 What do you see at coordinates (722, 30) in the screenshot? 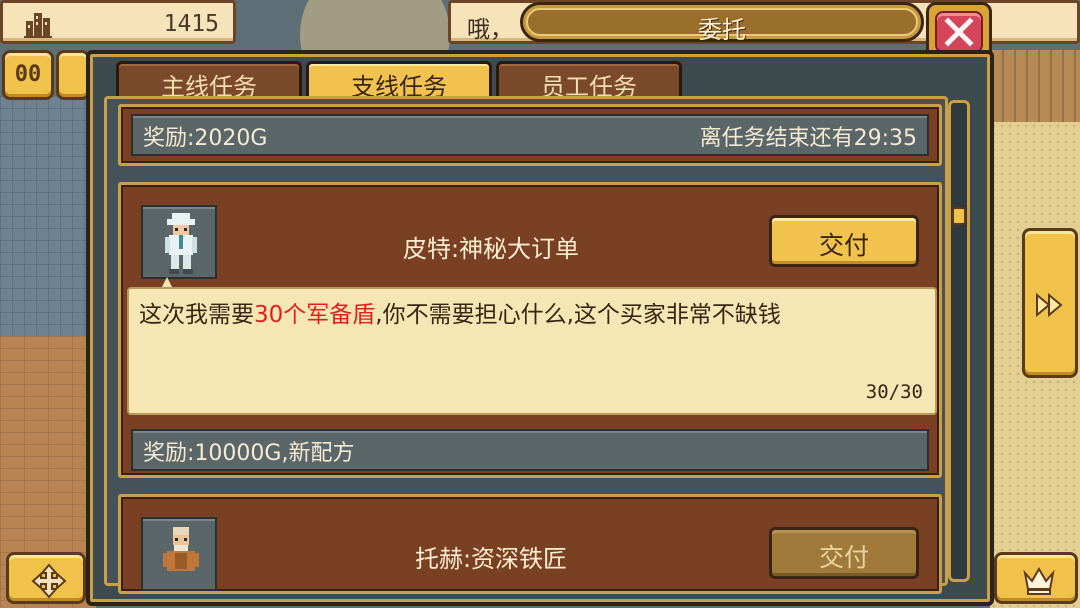
I see `window-title: 委托` at bounding box center [722, 30].